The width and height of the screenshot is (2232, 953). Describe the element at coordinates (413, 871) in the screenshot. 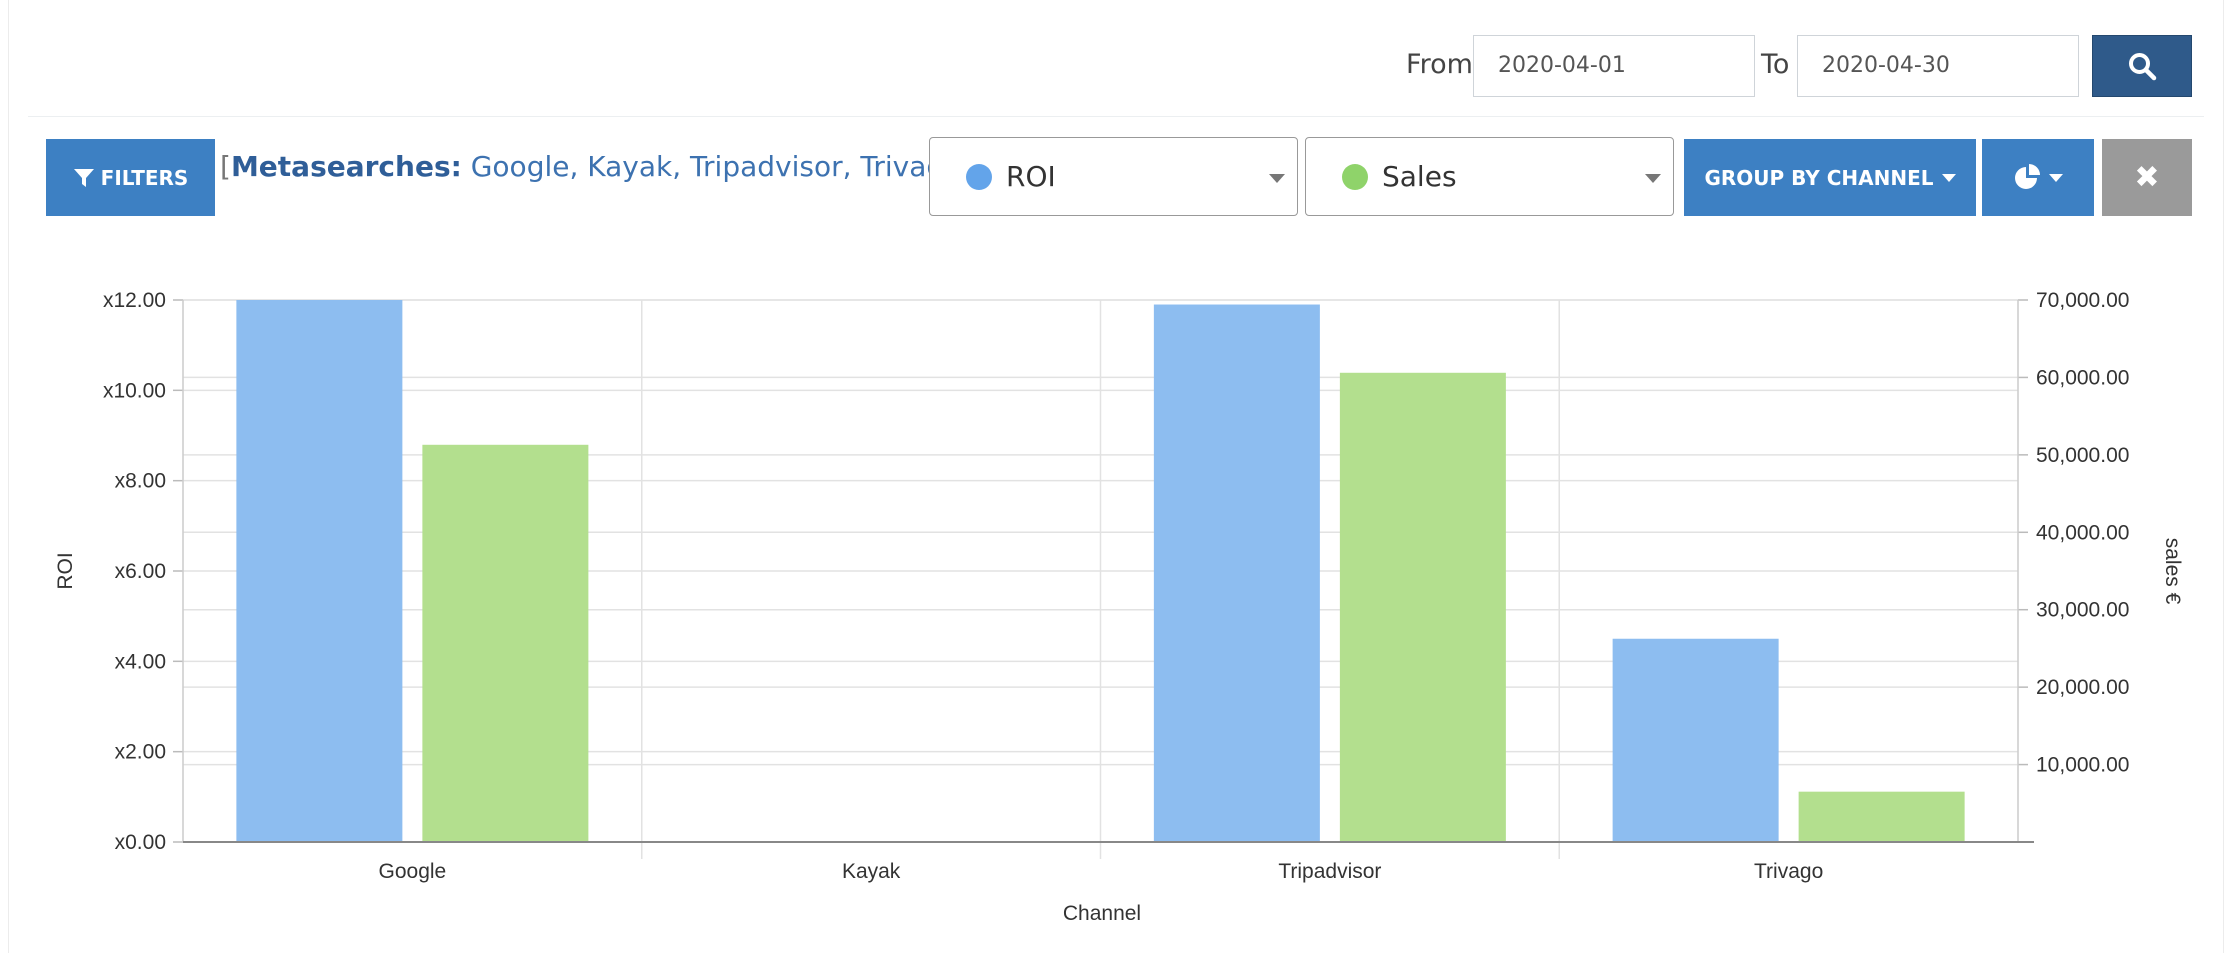

I see `x-tick-label: Google` at that location.